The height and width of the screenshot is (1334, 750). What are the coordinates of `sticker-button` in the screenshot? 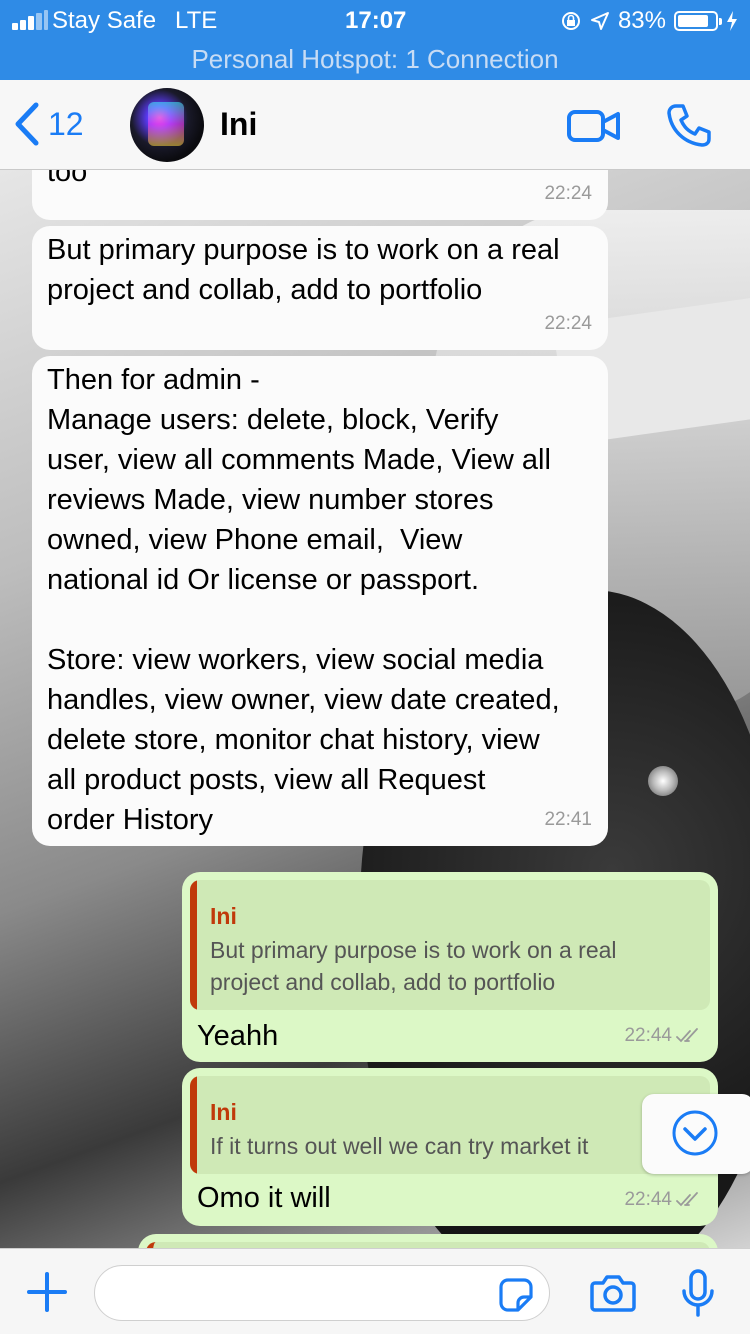 It's located at (516, 1297).